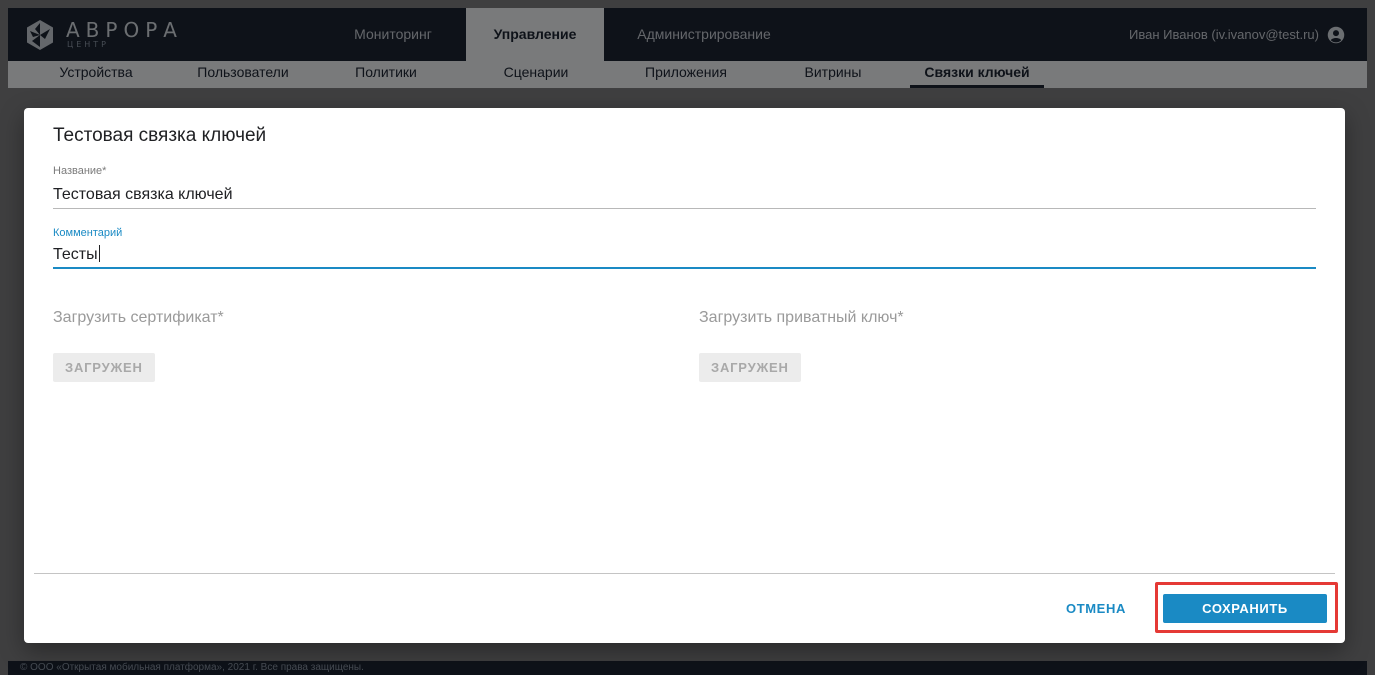  Describe the element at coordinates (684, 573) in the screenshot. I see `dialog-footer-divider` at that location.